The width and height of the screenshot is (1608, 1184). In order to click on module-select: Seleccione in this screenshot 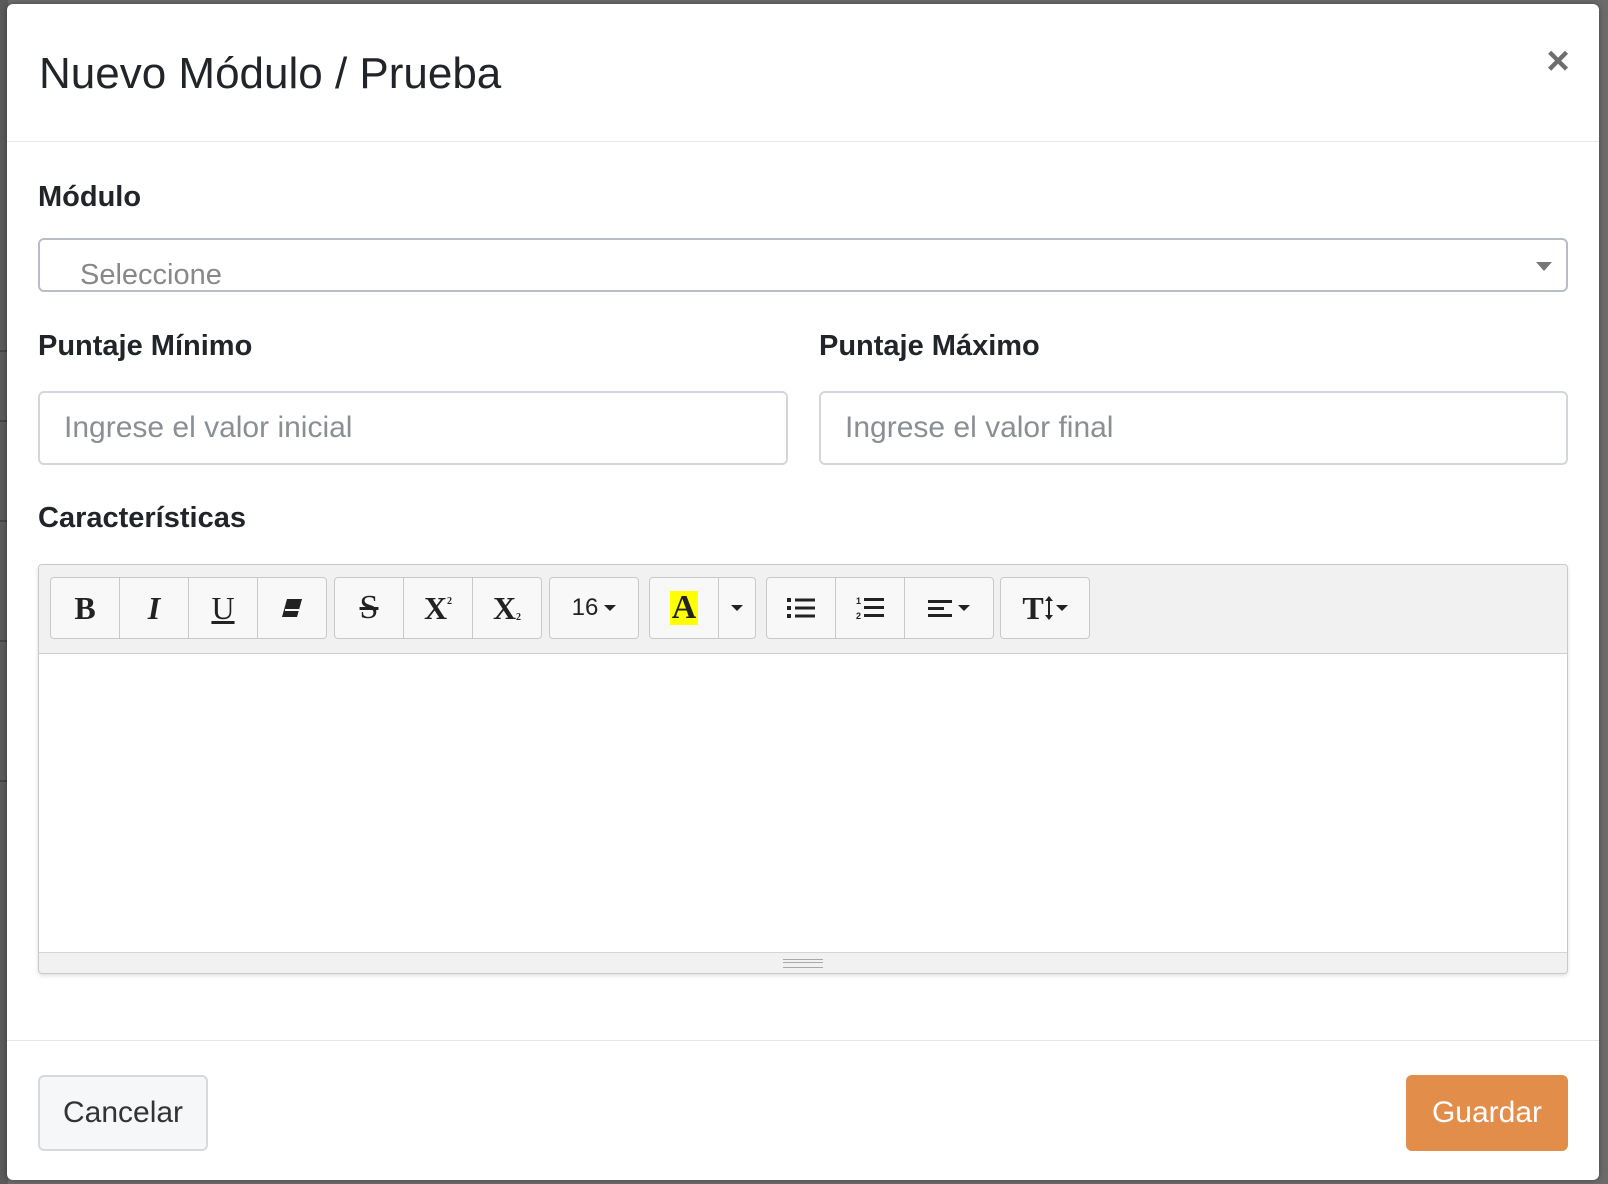, I will do `click(803, 265)`.